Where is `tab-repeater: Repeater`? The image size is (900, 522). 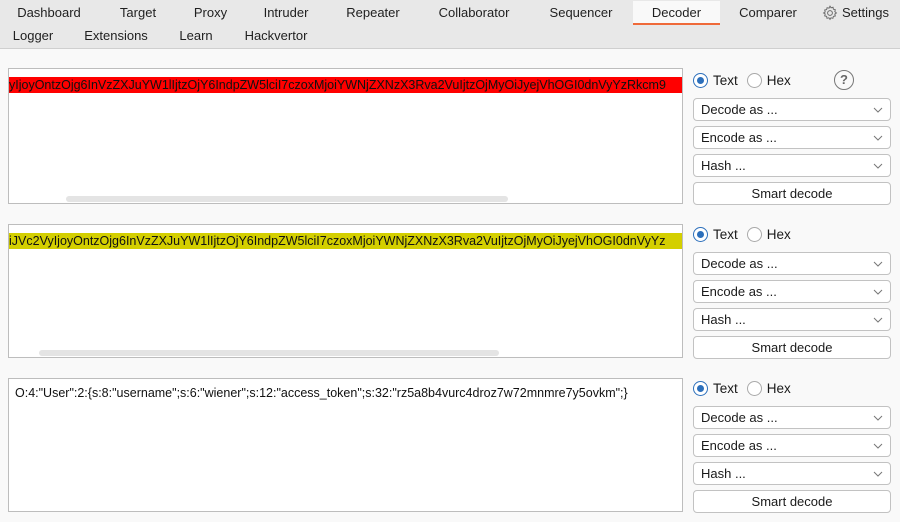
tab-repeater: Repeater is located at coordinates (373, 13).